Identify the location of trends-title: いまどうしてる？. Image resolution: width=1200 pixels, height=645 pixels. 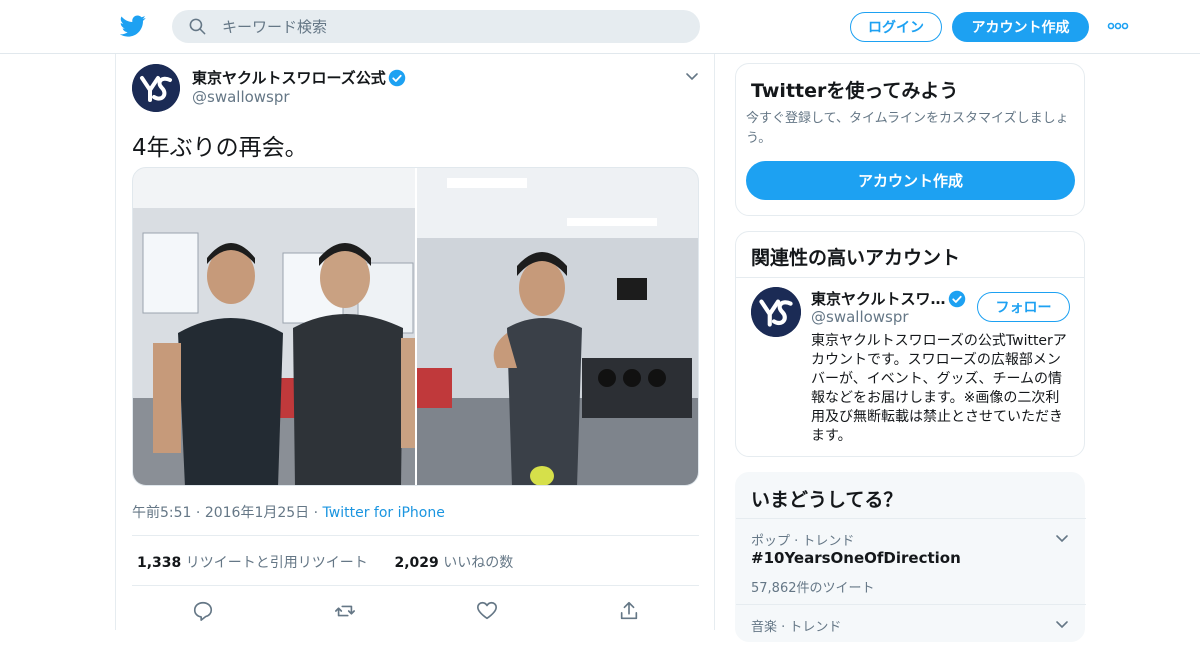
(827, 500).